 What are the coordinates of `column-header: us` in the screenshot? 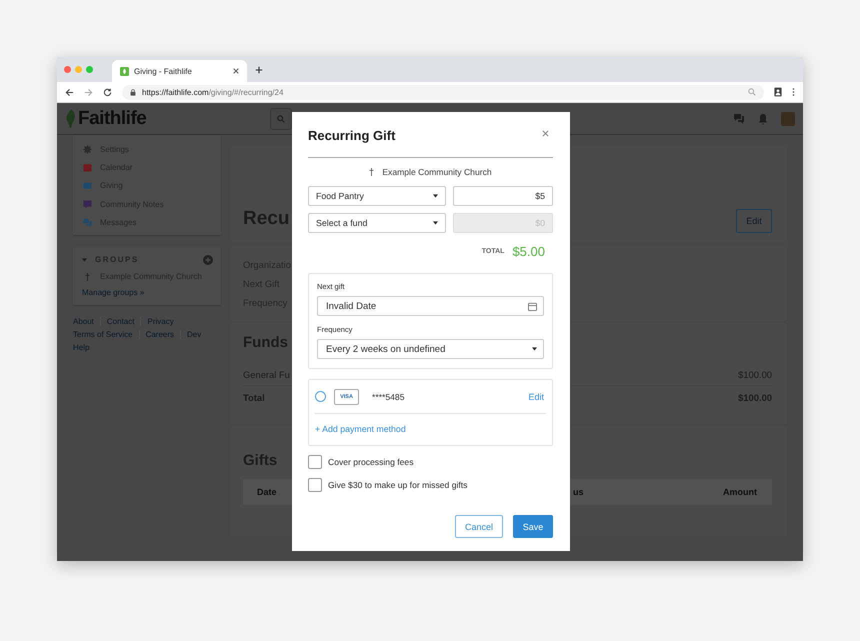 It's located at (579, 492).